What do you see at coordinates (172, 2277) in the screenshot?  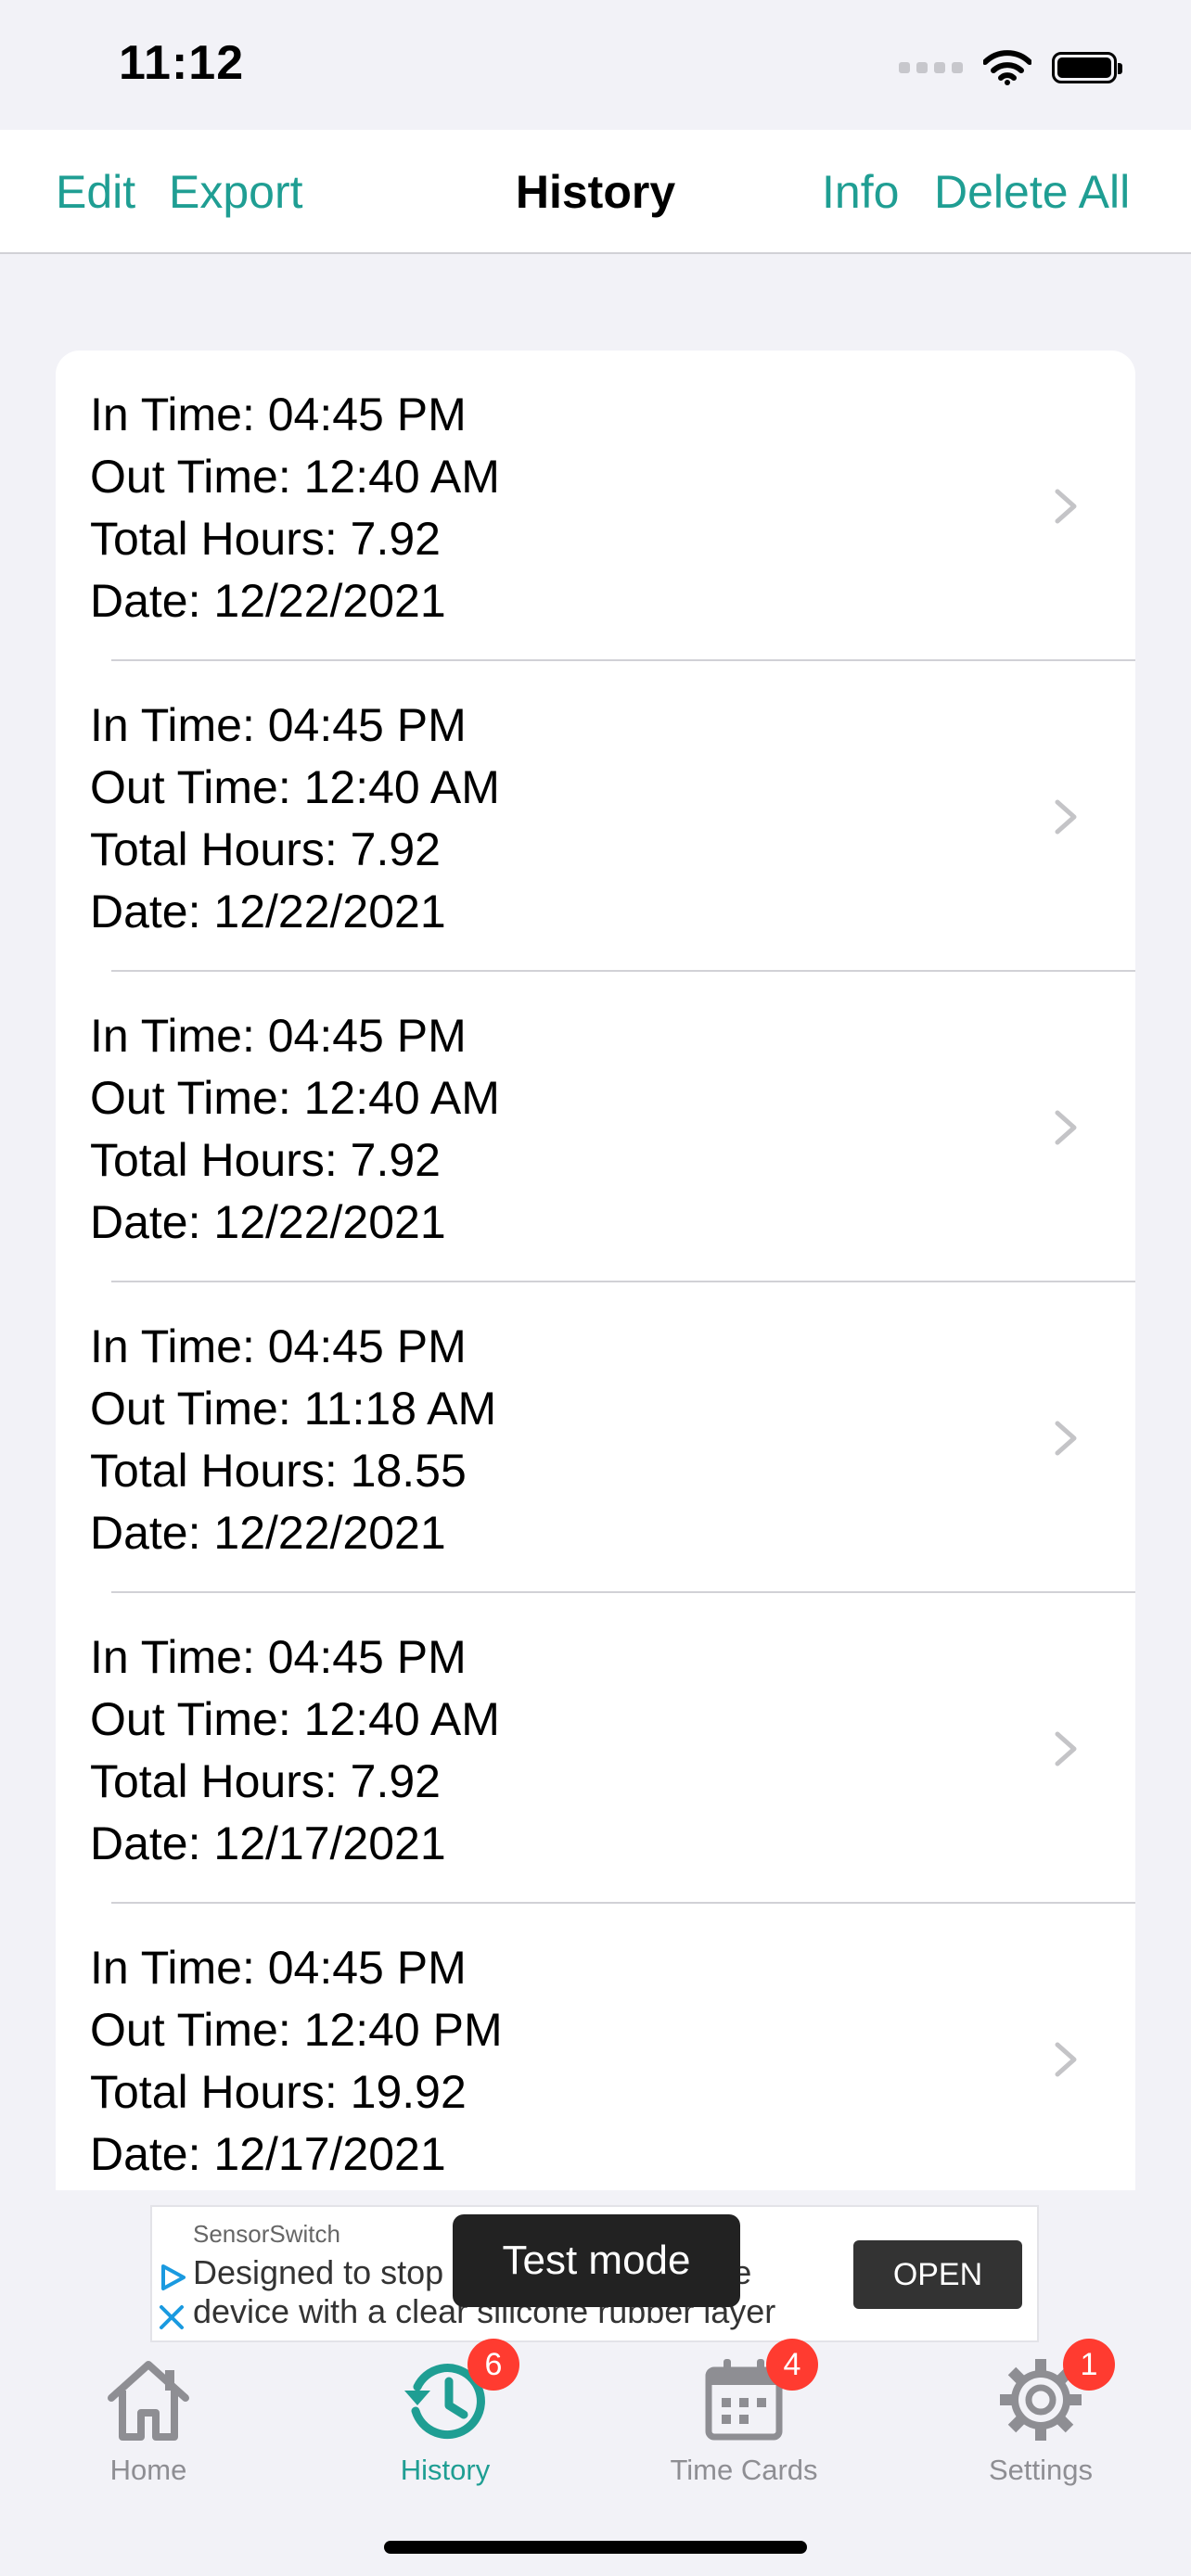 I see `ad-choices-icon` at bounding box center [172, 2277].